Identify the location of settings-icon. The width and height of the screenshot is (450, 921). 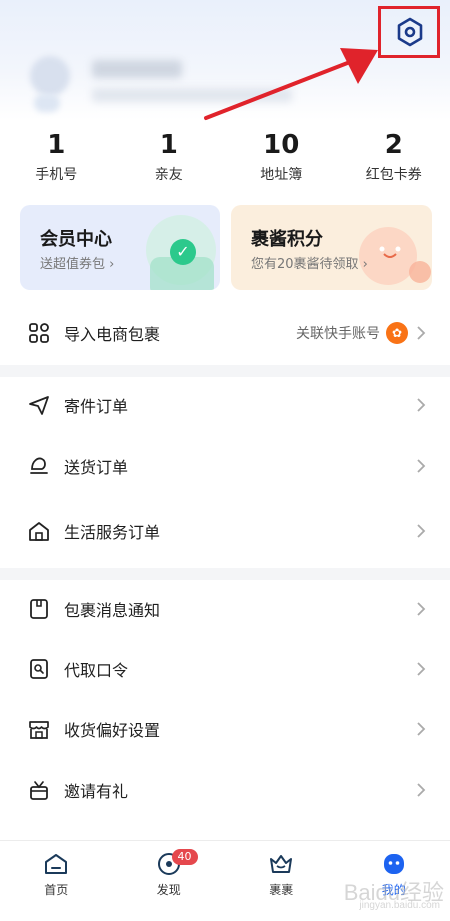
(410, 32).